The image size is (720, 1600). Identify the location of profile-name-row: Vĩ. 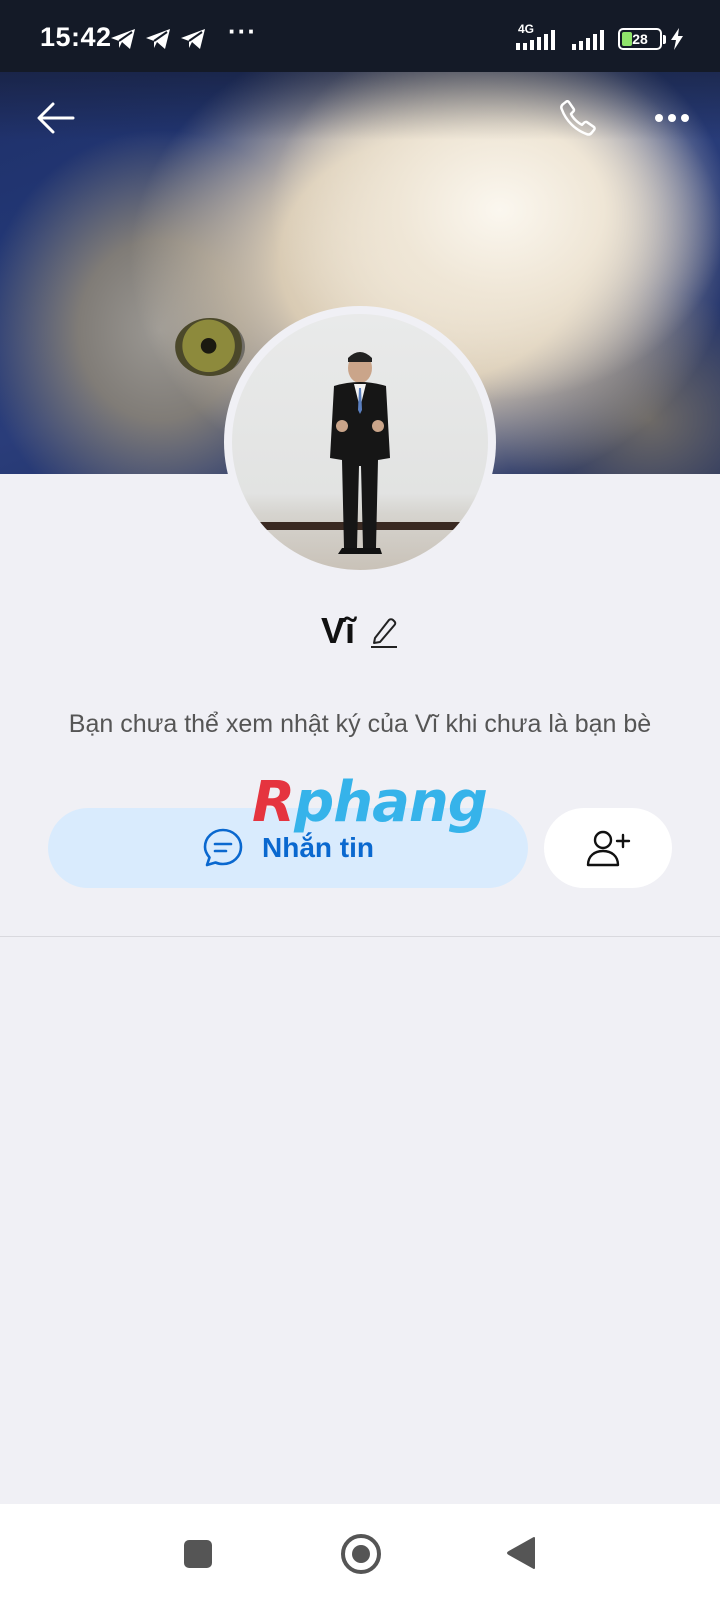
(360, 631).